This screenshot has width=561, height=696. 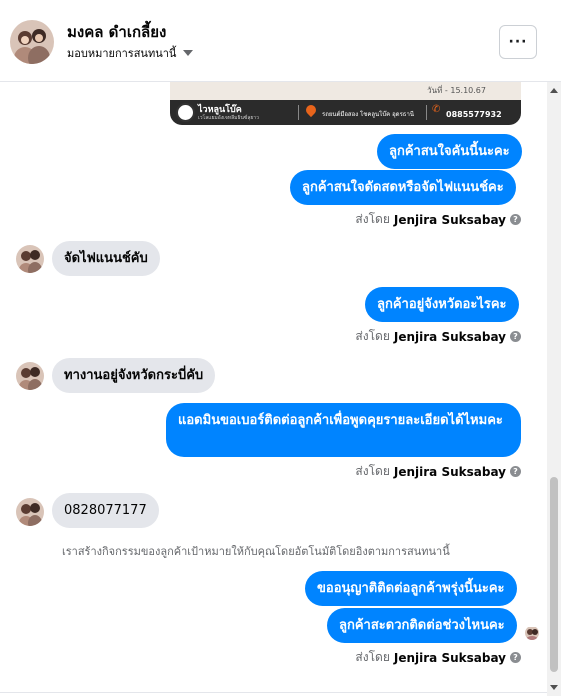 I want to click on incoming-message: จัดไฟแนนช์คับ, so click(x=106, y=258).